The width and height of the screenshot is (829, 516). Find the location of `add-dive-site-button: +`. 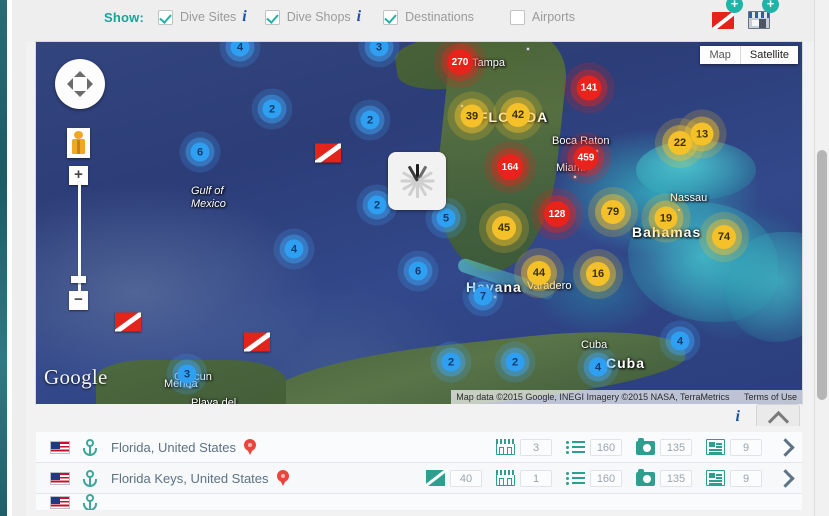

add-dive-site-button: + is located at coordinates (727, 15).